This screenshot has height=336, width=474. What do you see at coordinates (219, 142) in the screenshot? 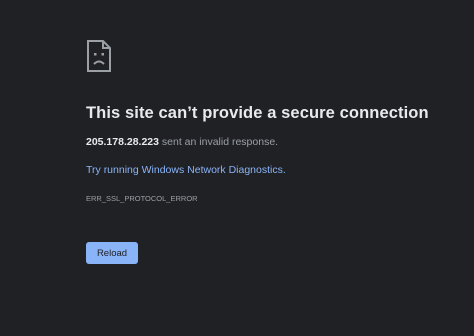
I see `error-detail-text: sent an invalid response.` at bounding box center [219, 142].